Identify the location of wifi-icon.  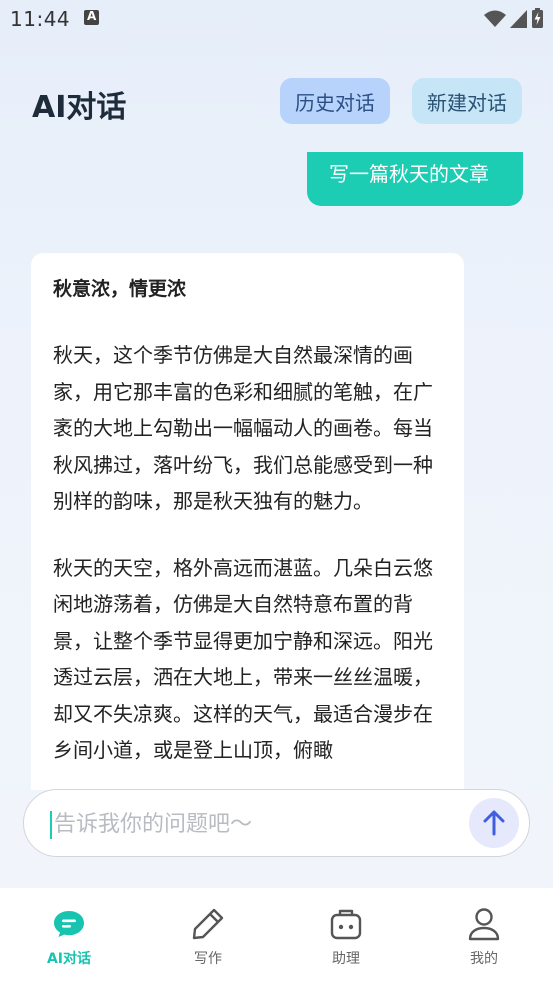
(495, 18).